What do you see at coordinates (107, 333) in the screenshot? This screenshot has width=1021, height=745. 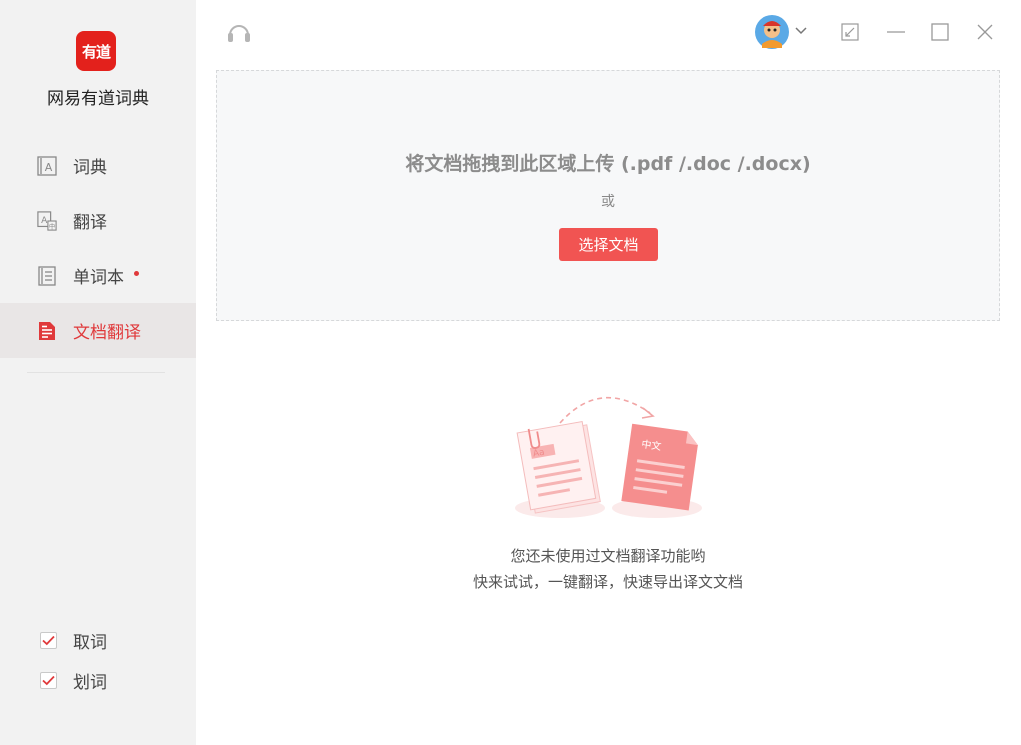 I see `sidebar-item-label: 文档翻译` at bounding box center [107, 333].